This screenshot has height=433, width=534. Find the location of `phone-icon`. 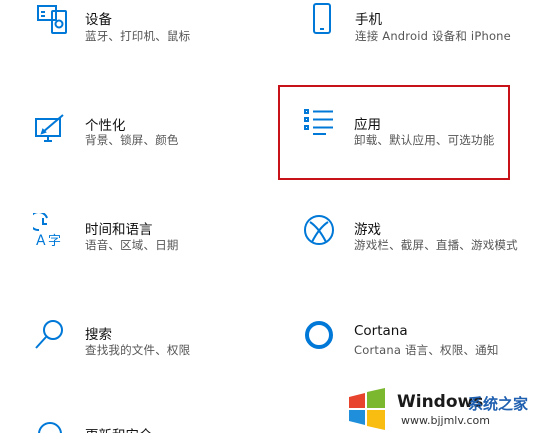

phone-icon is located at coordinates (322, 19).